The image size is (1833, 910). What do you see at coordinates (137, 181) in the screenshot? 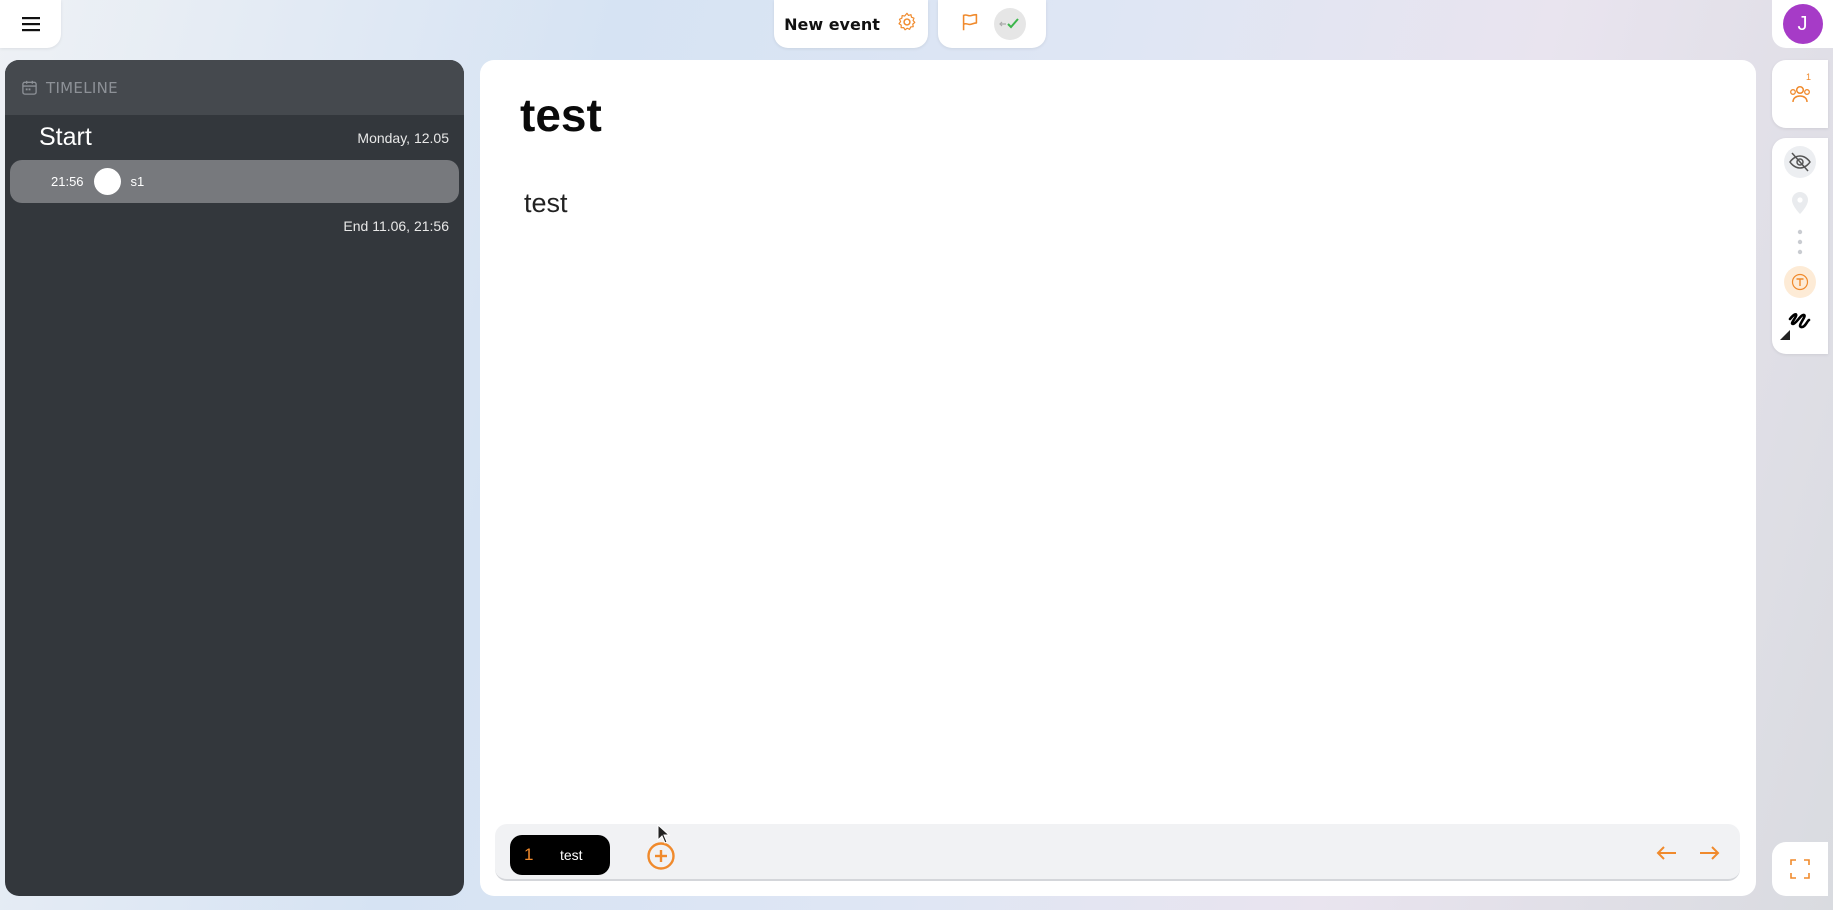
I see `step-label: s1` at bounding box center [137, 181].